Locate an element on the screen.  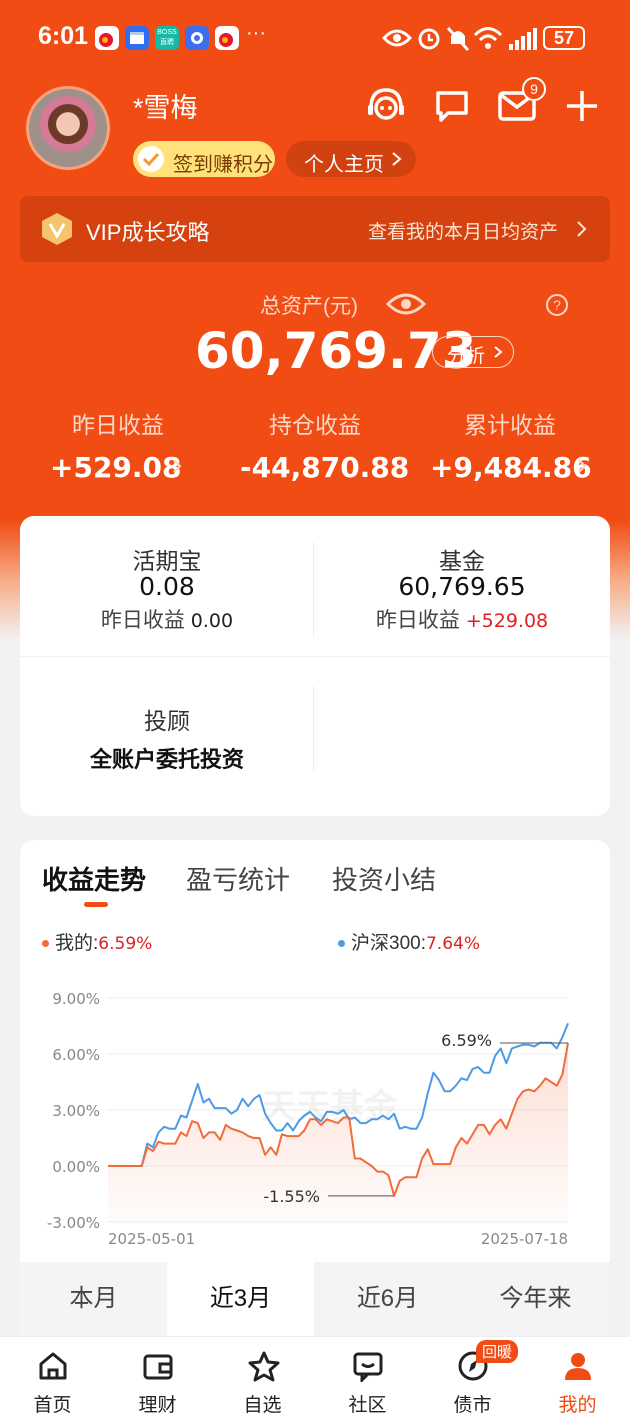
tab-earnings-trend: 收益走势 is located at coordinates (94, 878).